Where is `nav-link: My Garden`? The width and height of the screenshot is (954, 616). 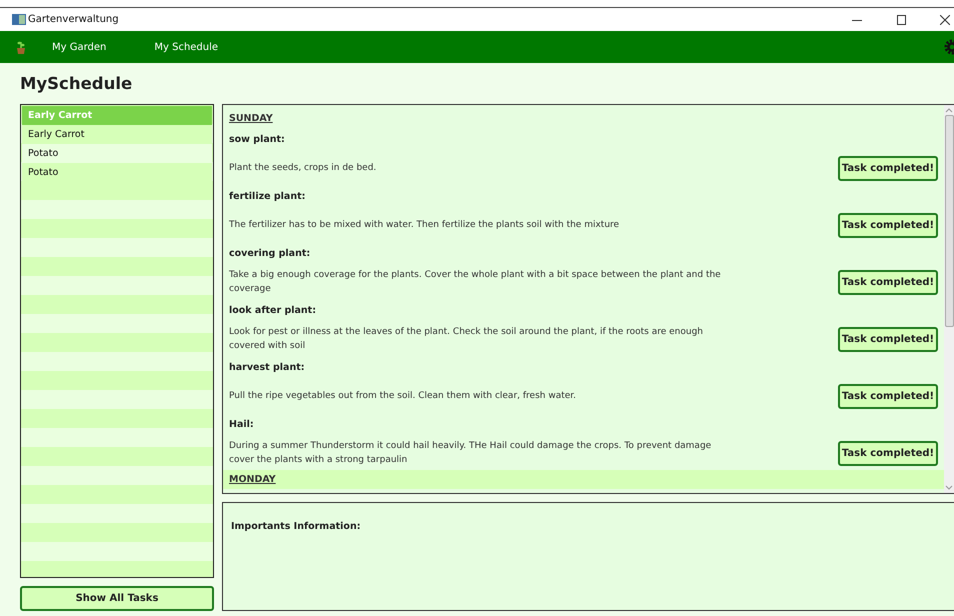
nav-link: My Garden is located at coordinates (79, 47).